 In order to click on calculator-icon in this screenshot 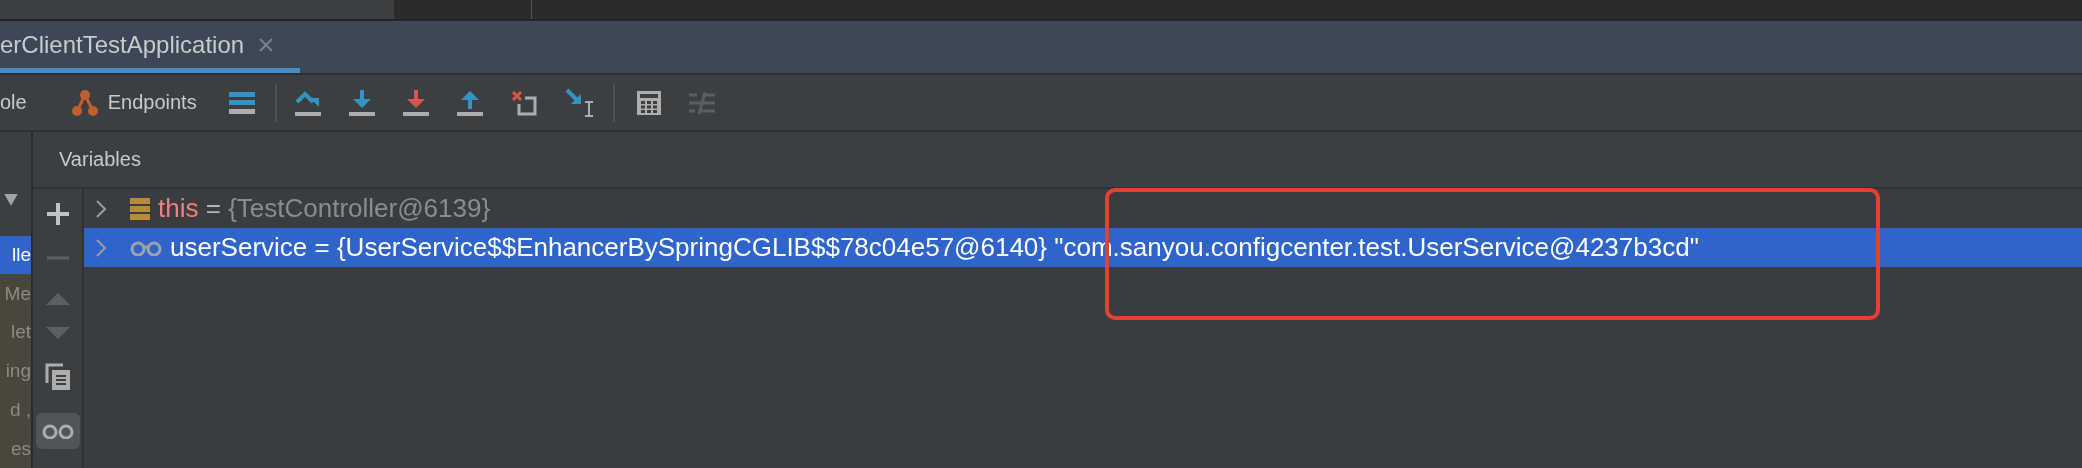, I will do `click(648, 102)`.